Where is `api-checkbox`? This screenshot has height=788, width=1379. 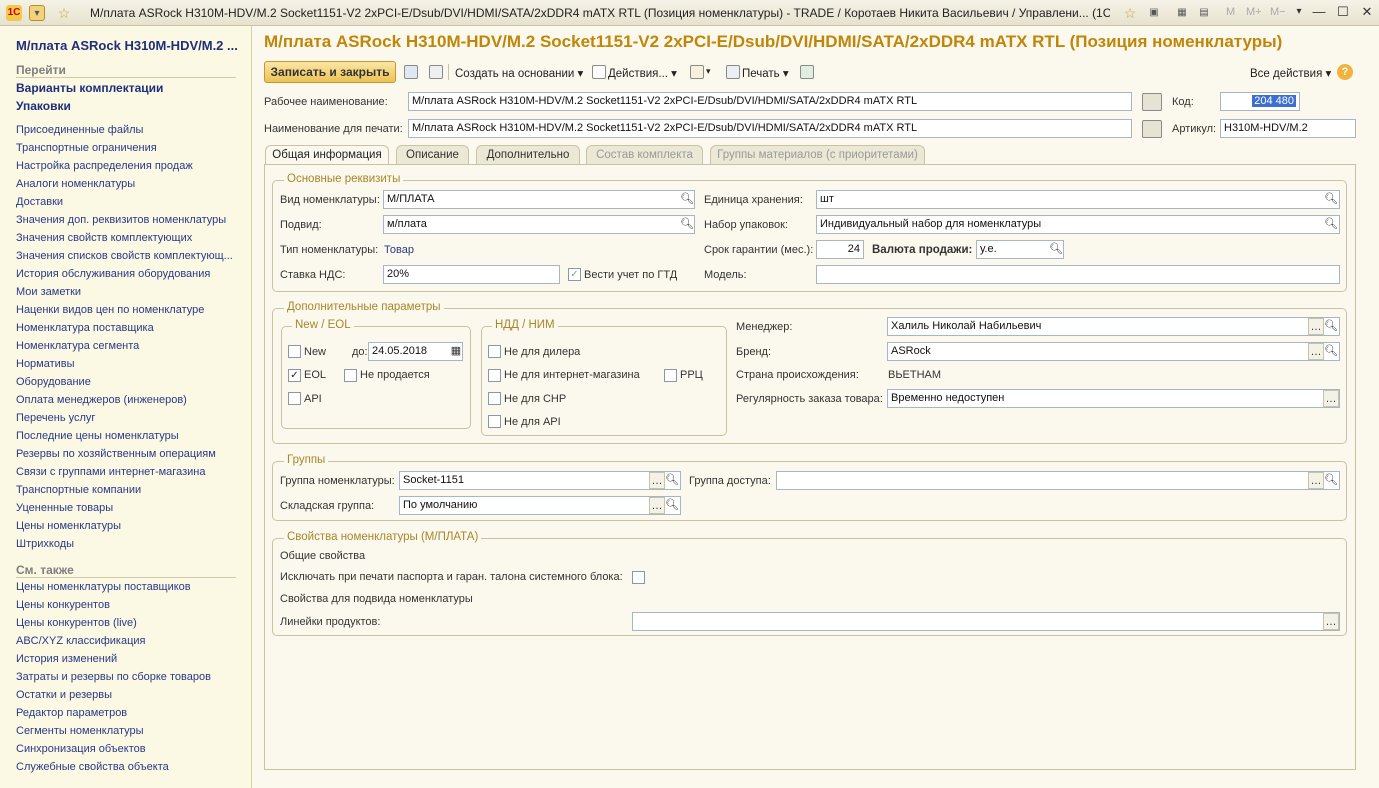
api-checkbox is located at coordinates (294, 398).